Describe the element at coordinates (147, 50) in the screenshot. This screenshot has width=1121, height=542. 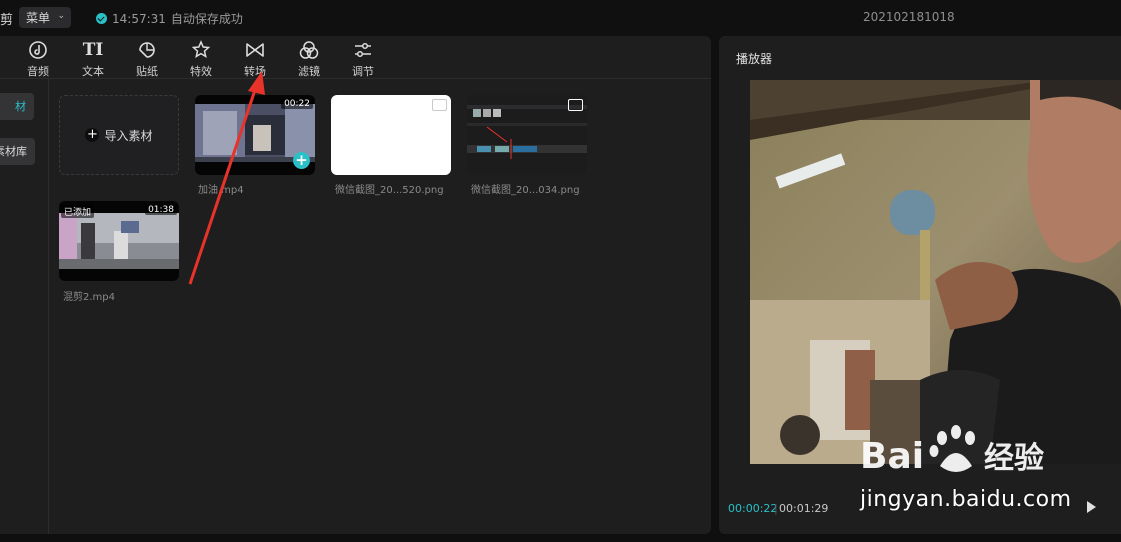
I see `sticker-icon` at that location.